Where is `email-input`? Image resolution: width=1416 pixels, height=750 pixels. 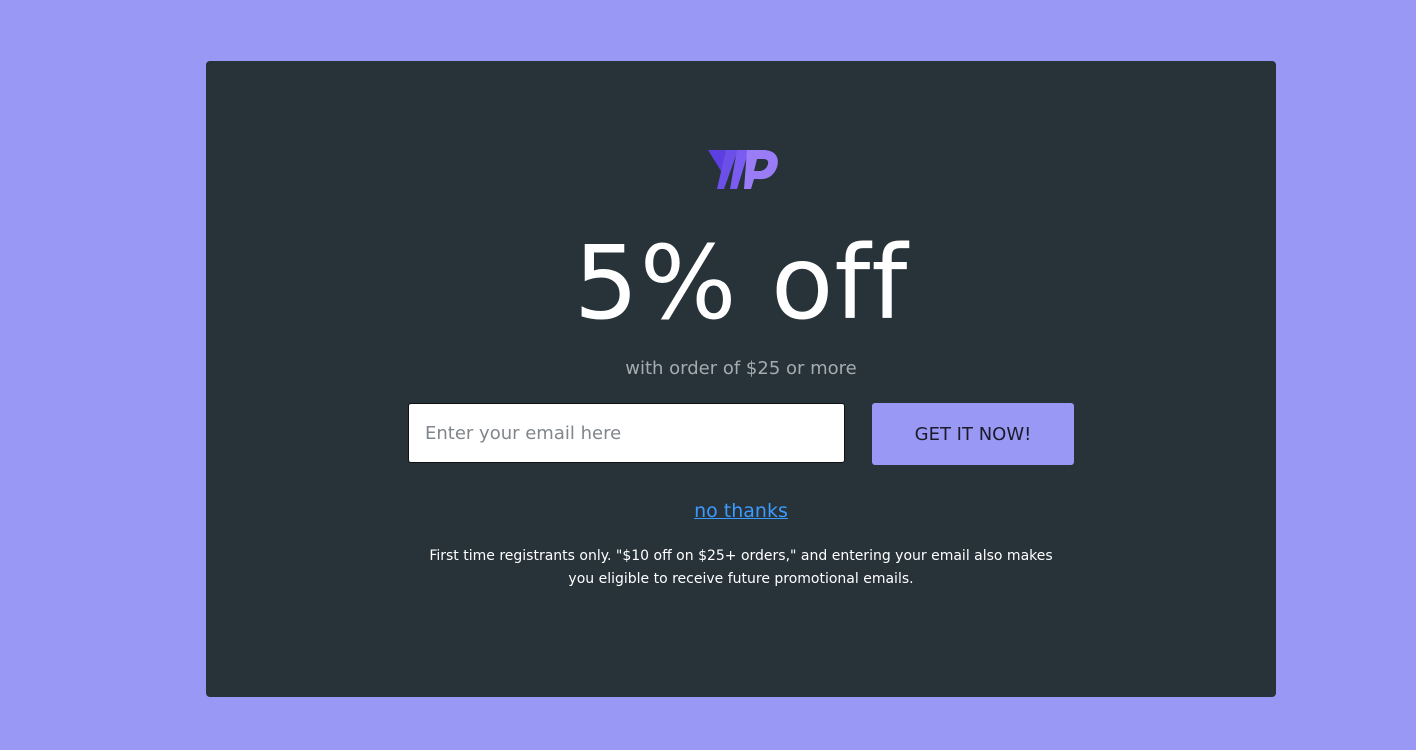
email-input is located at coordinates (626, 433).